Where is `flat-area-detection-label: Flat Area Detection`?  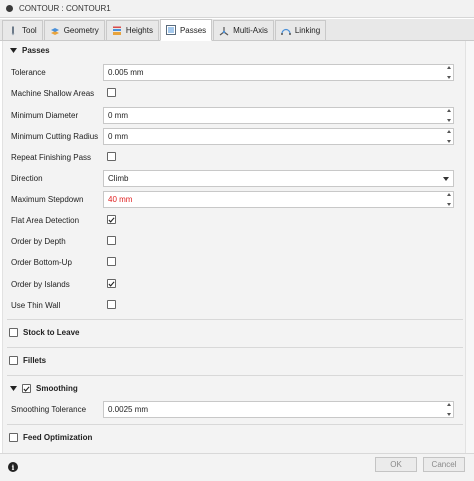
flat-area-detection-label: Flat Area Detection is located at coordinates (45, 220).